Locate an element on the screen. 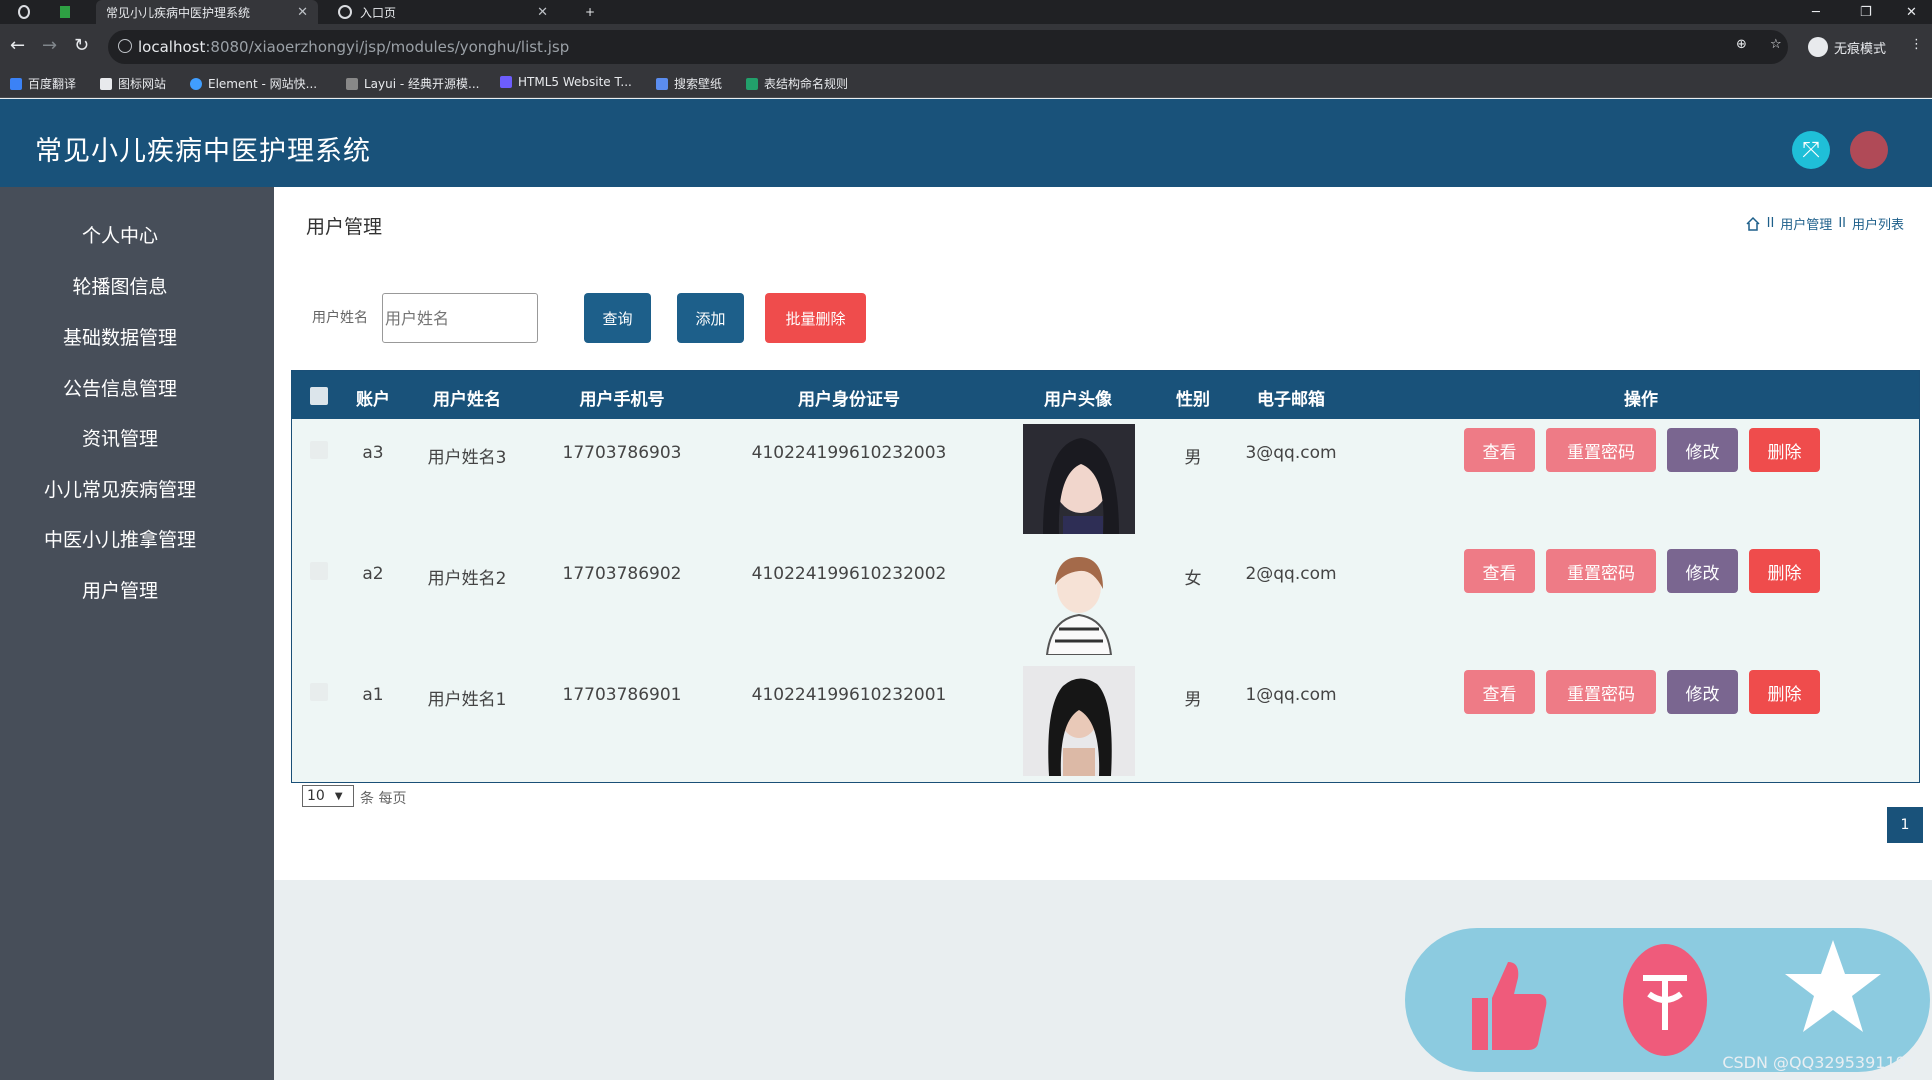  incognito-badge: 无痕模式 is located at coordinates (1847, 47).